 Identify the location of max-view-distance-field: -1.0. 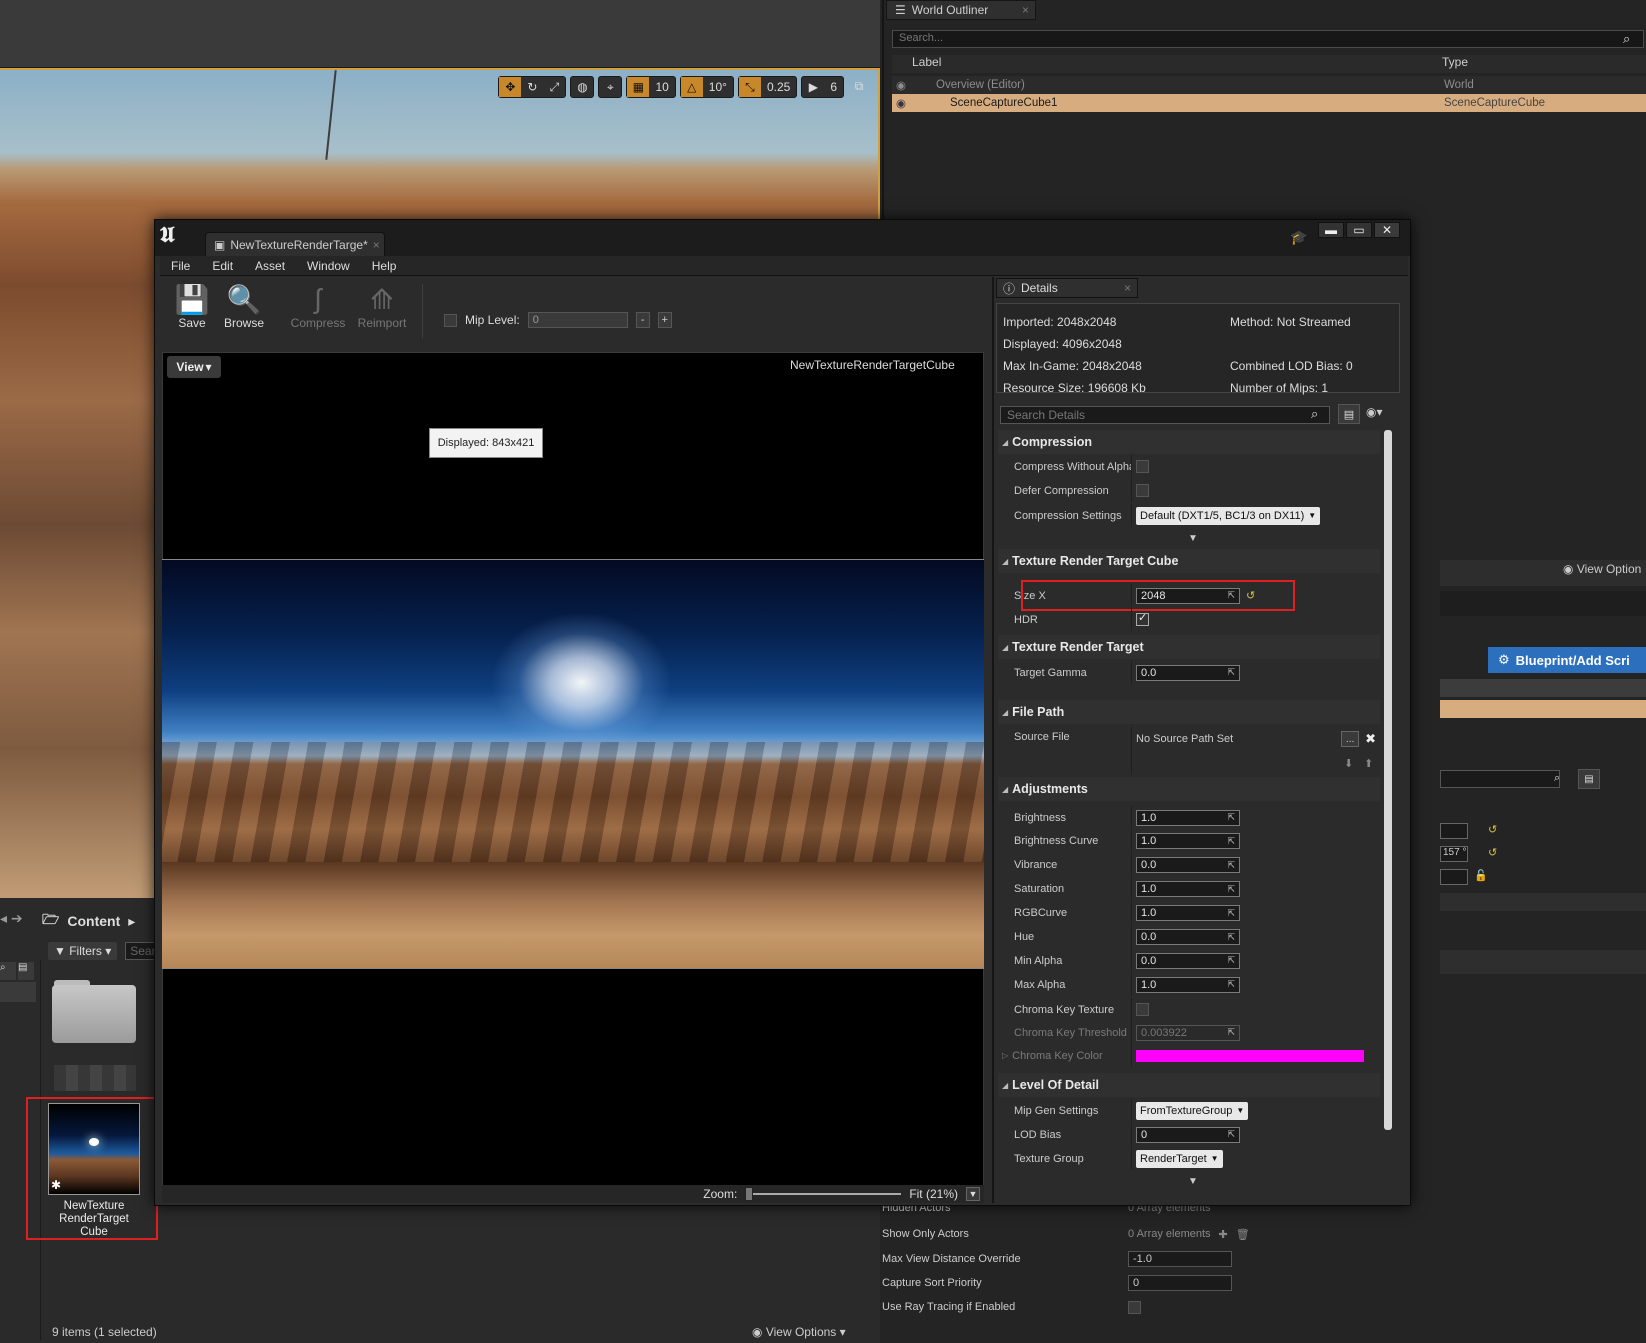
(1180, 1259).